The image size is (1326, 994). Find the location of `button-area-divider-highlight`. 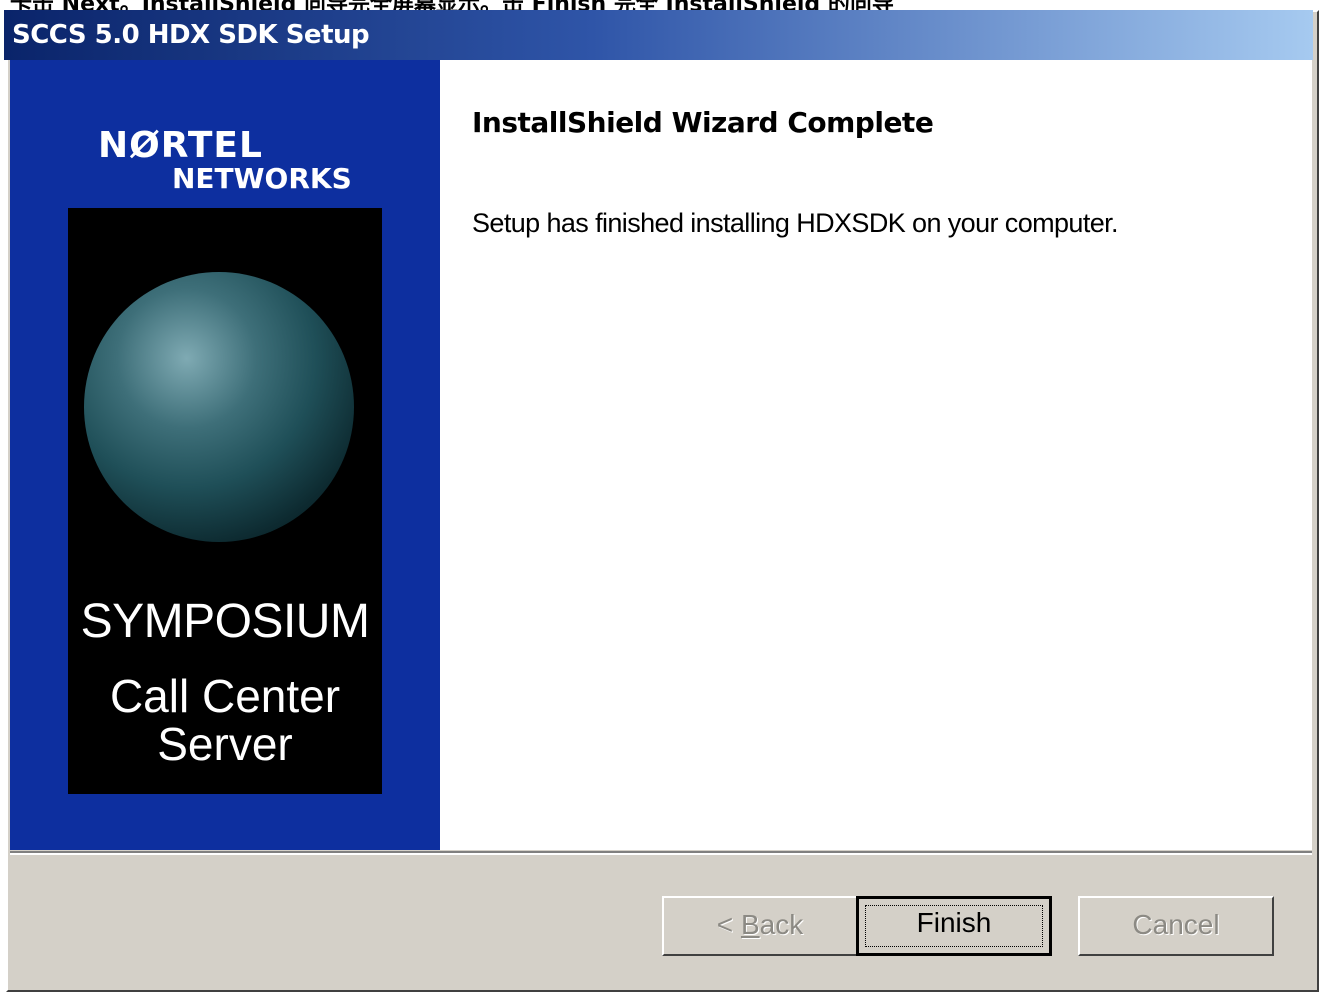

button-area-divider-highlight is located at coordinates (661, 854).